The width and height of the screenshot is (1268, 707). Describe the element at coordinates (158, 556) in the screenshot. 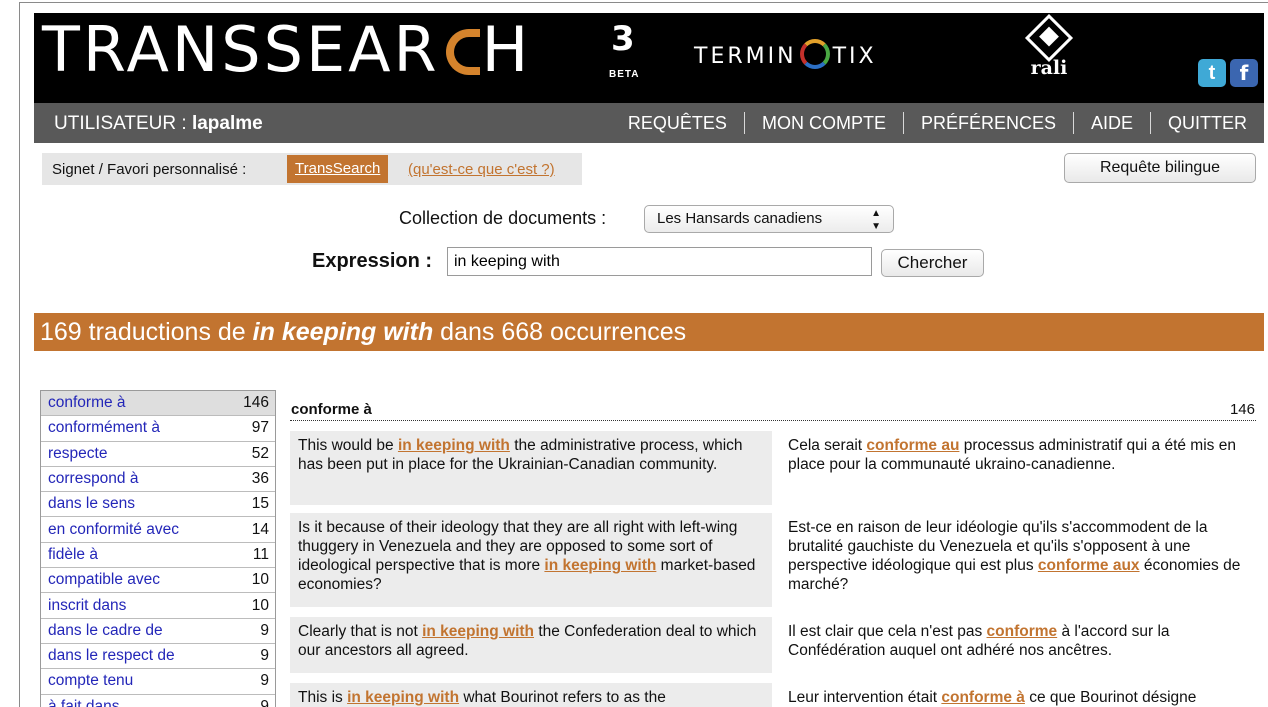

I see `list-item: fidèle à 11` at that location.